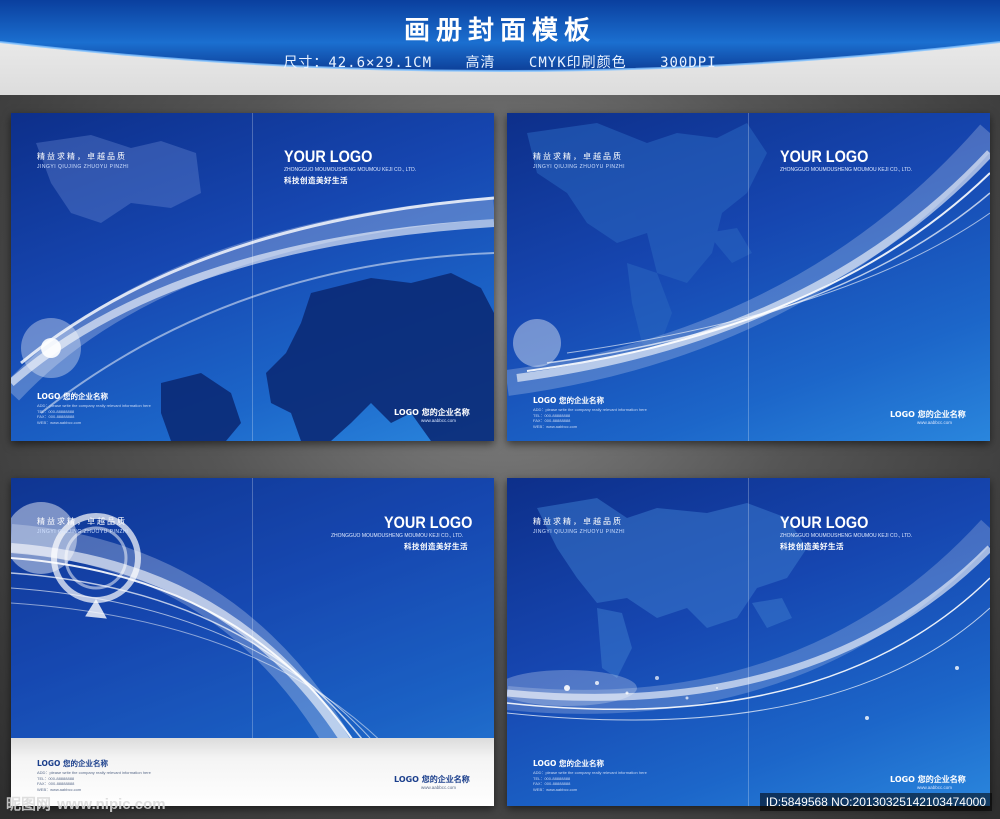  Describe the element at coordinates (480, 63) in the screenshot. I see `spec-quality: 高清` at that location.